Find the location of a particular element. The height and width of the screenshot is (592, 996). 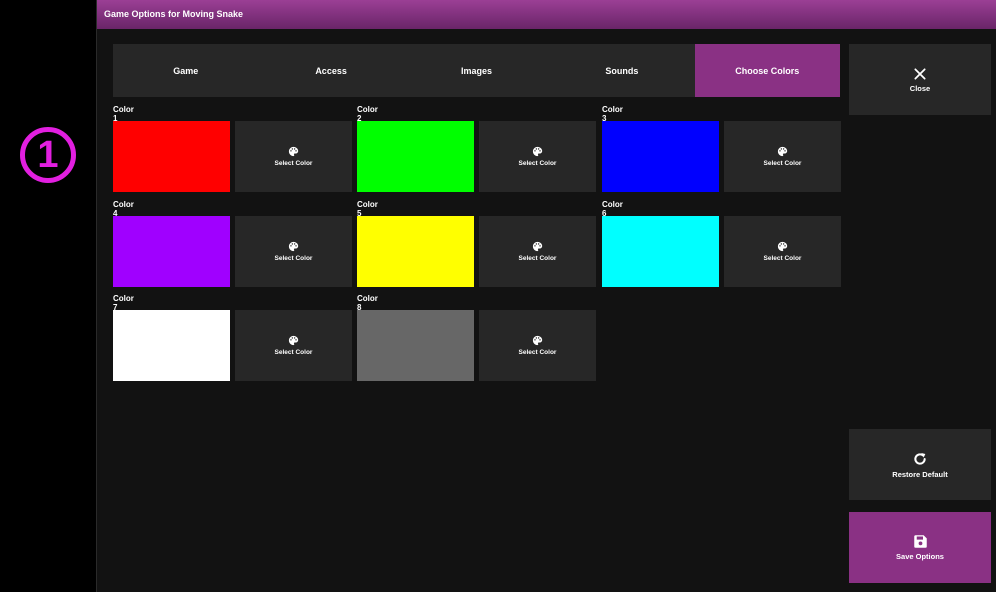

save-options-button: Save Options is located at coordinates (920, 547).